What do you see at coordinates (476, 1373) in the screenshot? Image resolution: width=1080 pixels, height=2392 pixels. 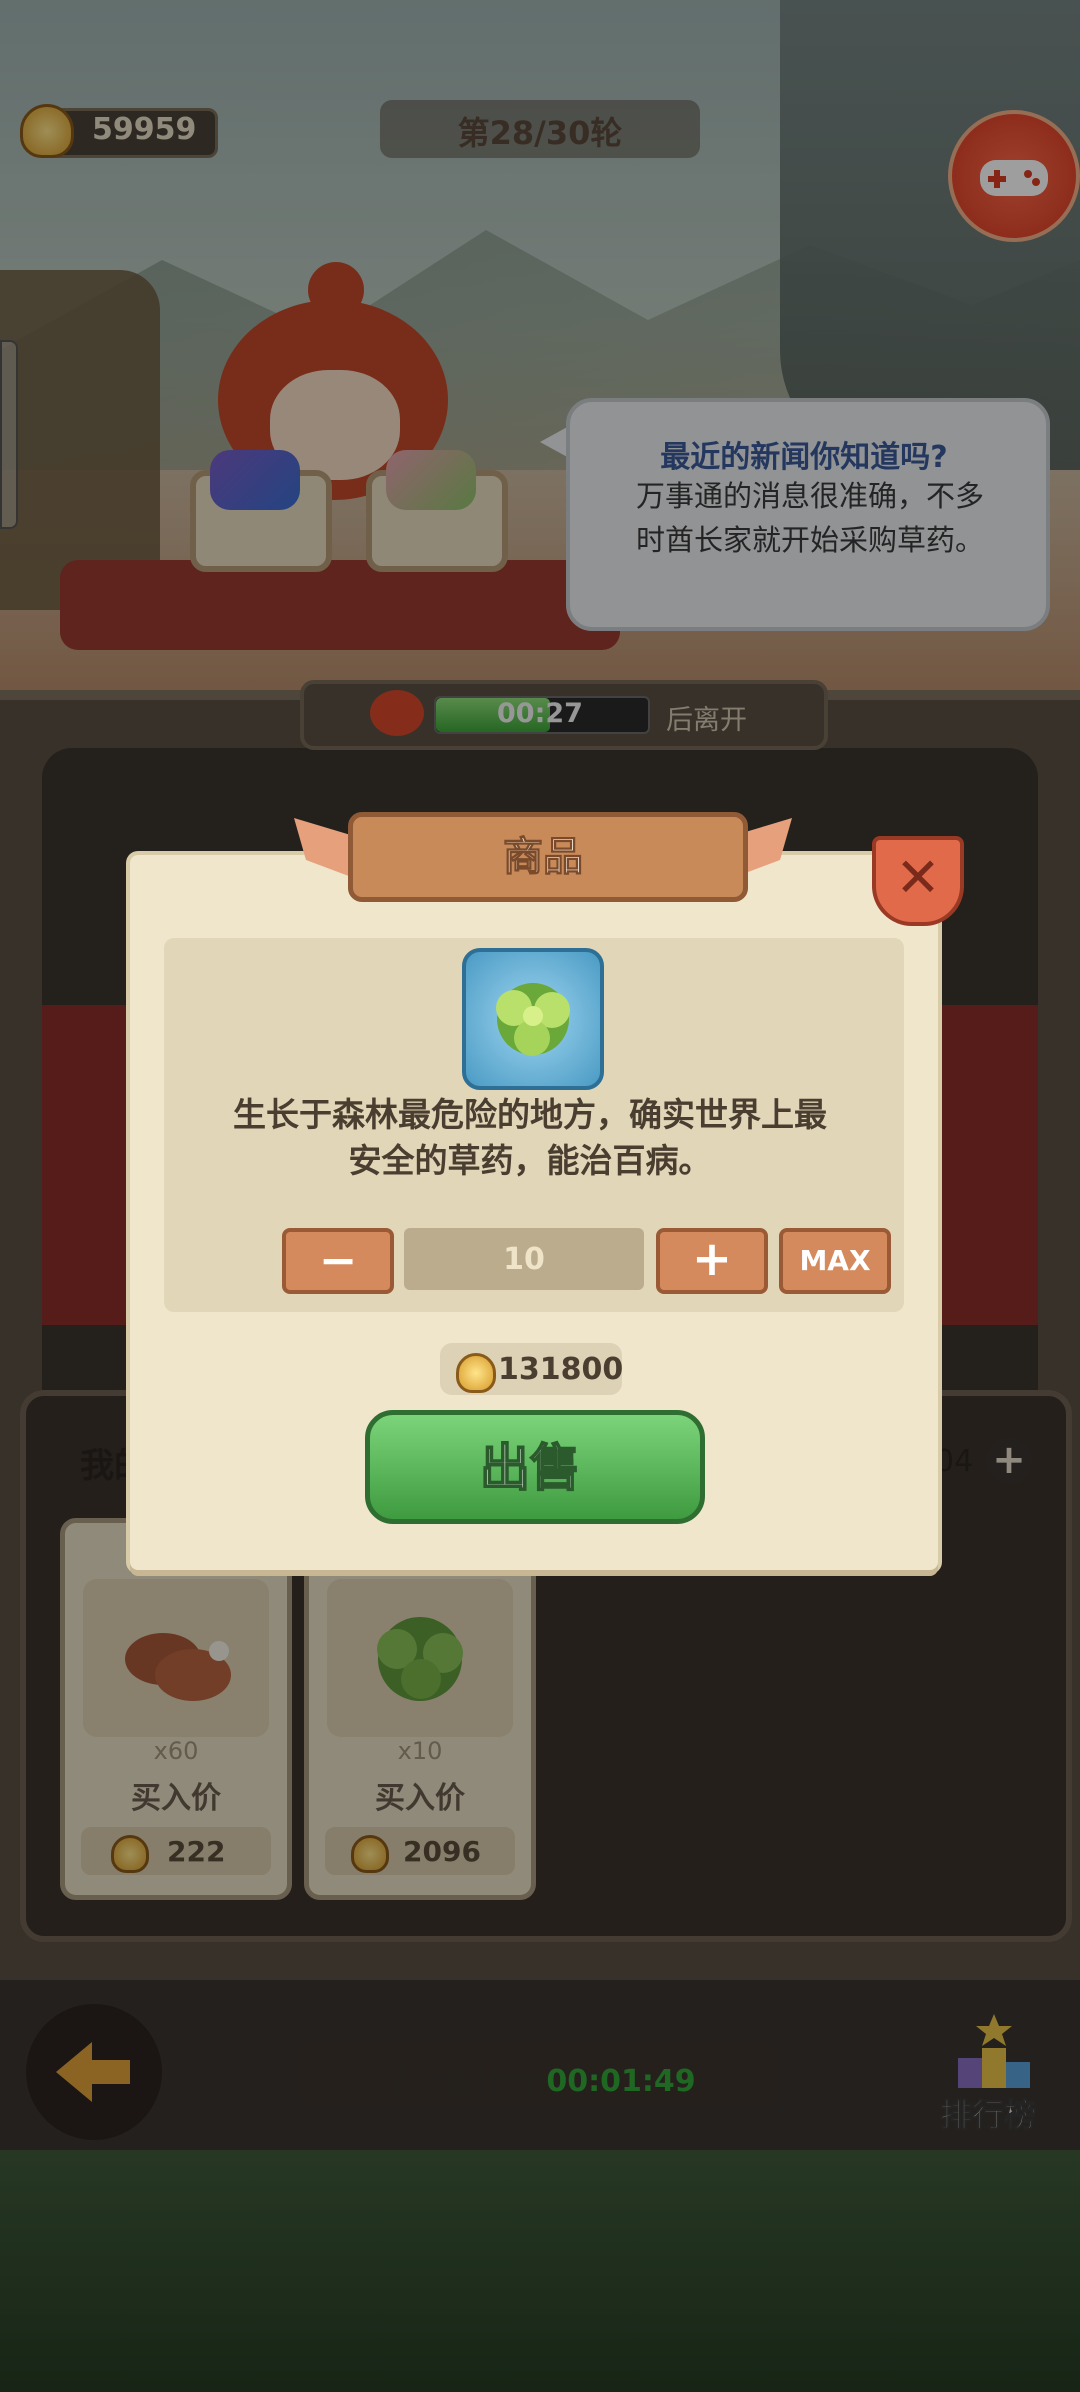 I see `shell-coin-icon` at bounding box center [476, 1373].